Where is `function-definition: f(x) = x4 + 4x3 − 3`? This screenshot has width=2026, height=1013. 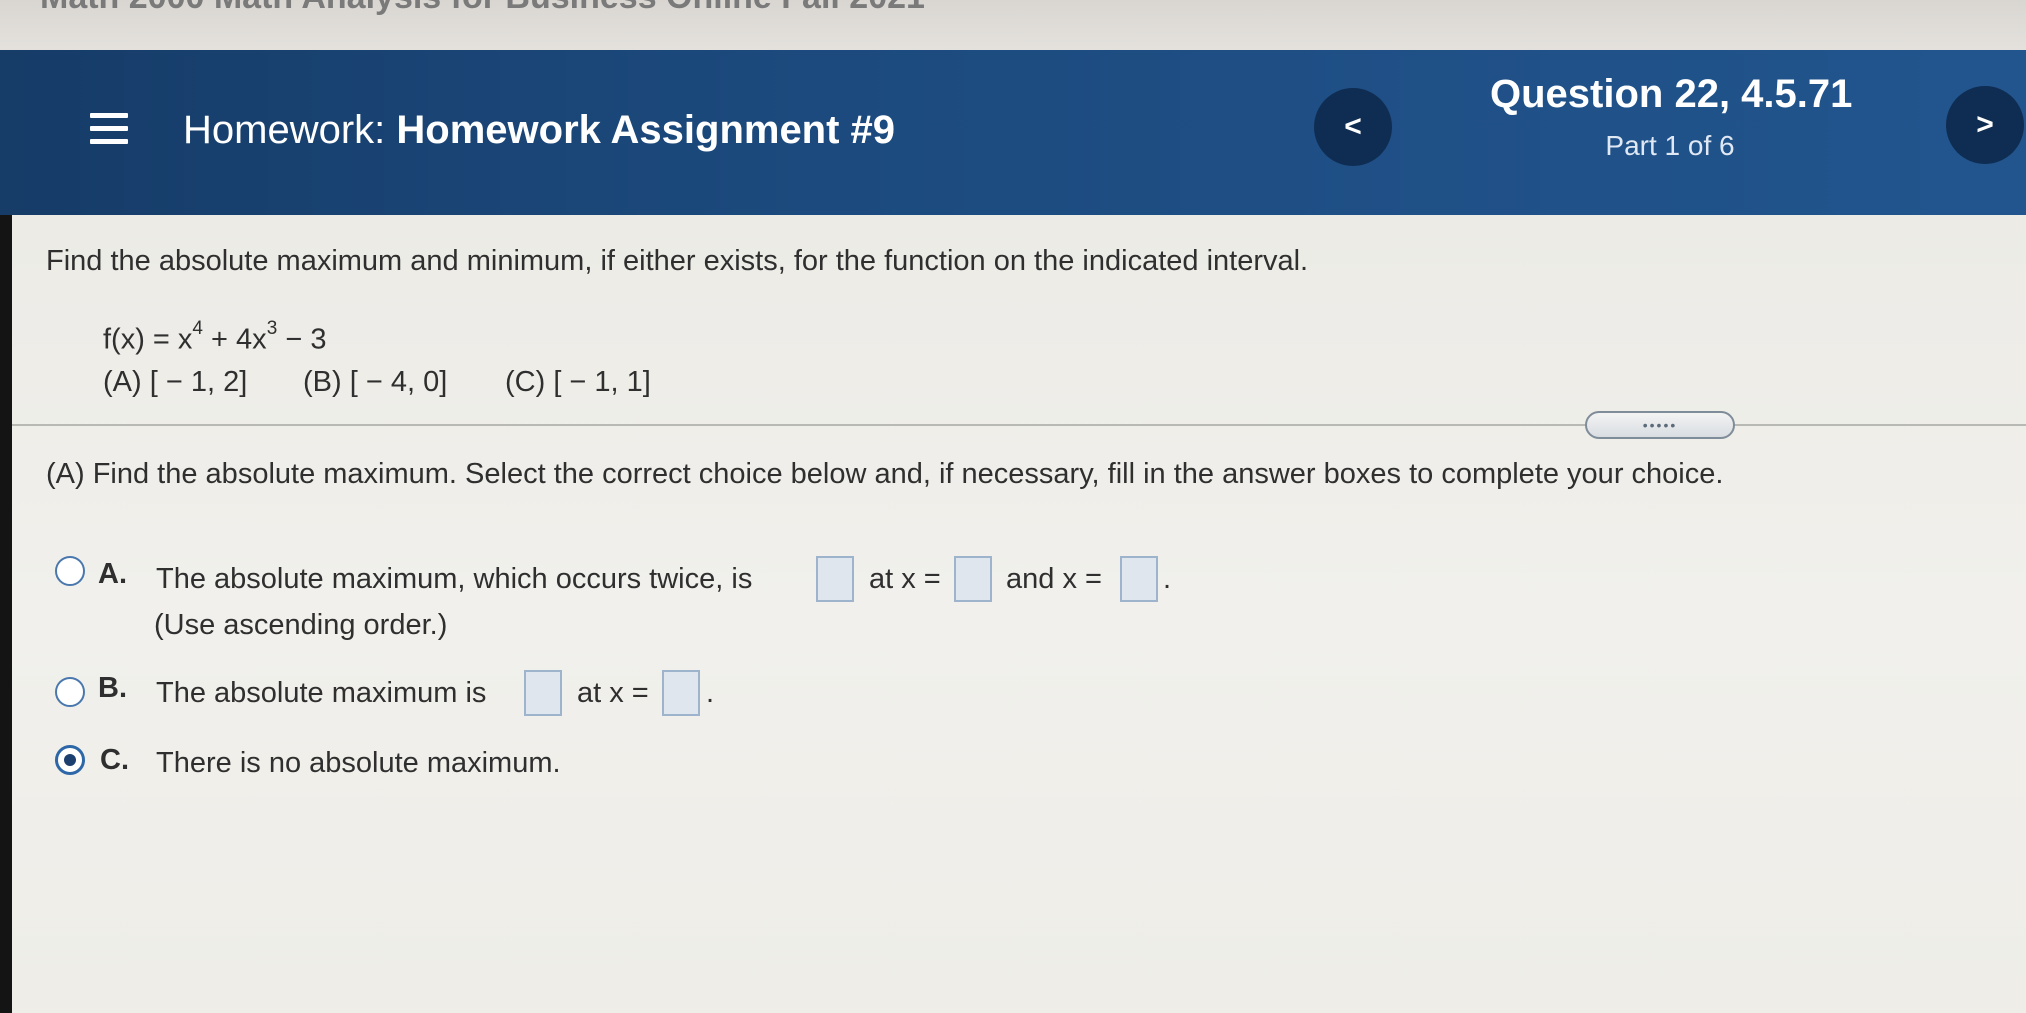
function-definition: f(x) = x4 + 4x3 − 3 is located at coordinates (215, 337).